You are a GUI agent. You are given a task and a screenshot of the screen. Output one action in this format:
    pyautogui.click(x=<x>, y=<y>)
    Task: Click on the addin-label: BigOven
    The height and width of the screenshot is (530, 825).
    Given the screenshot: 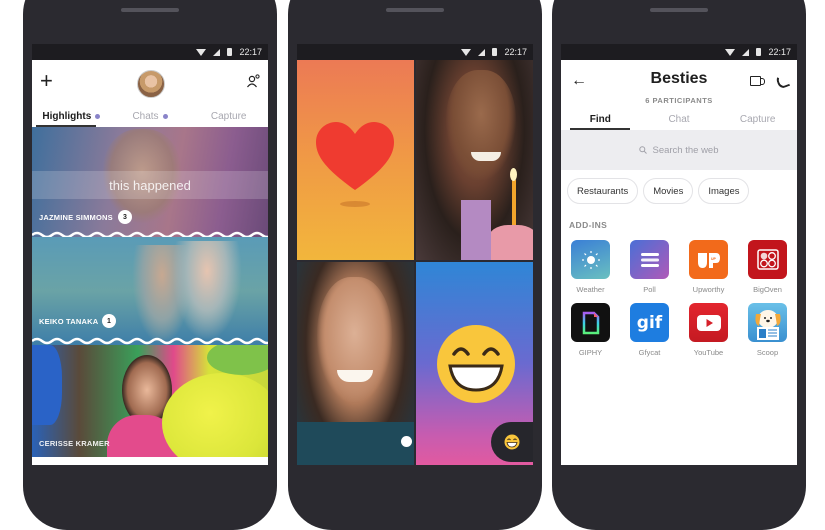 What is the action you would take?
    pyautogui.click(x=767, y=289)
    